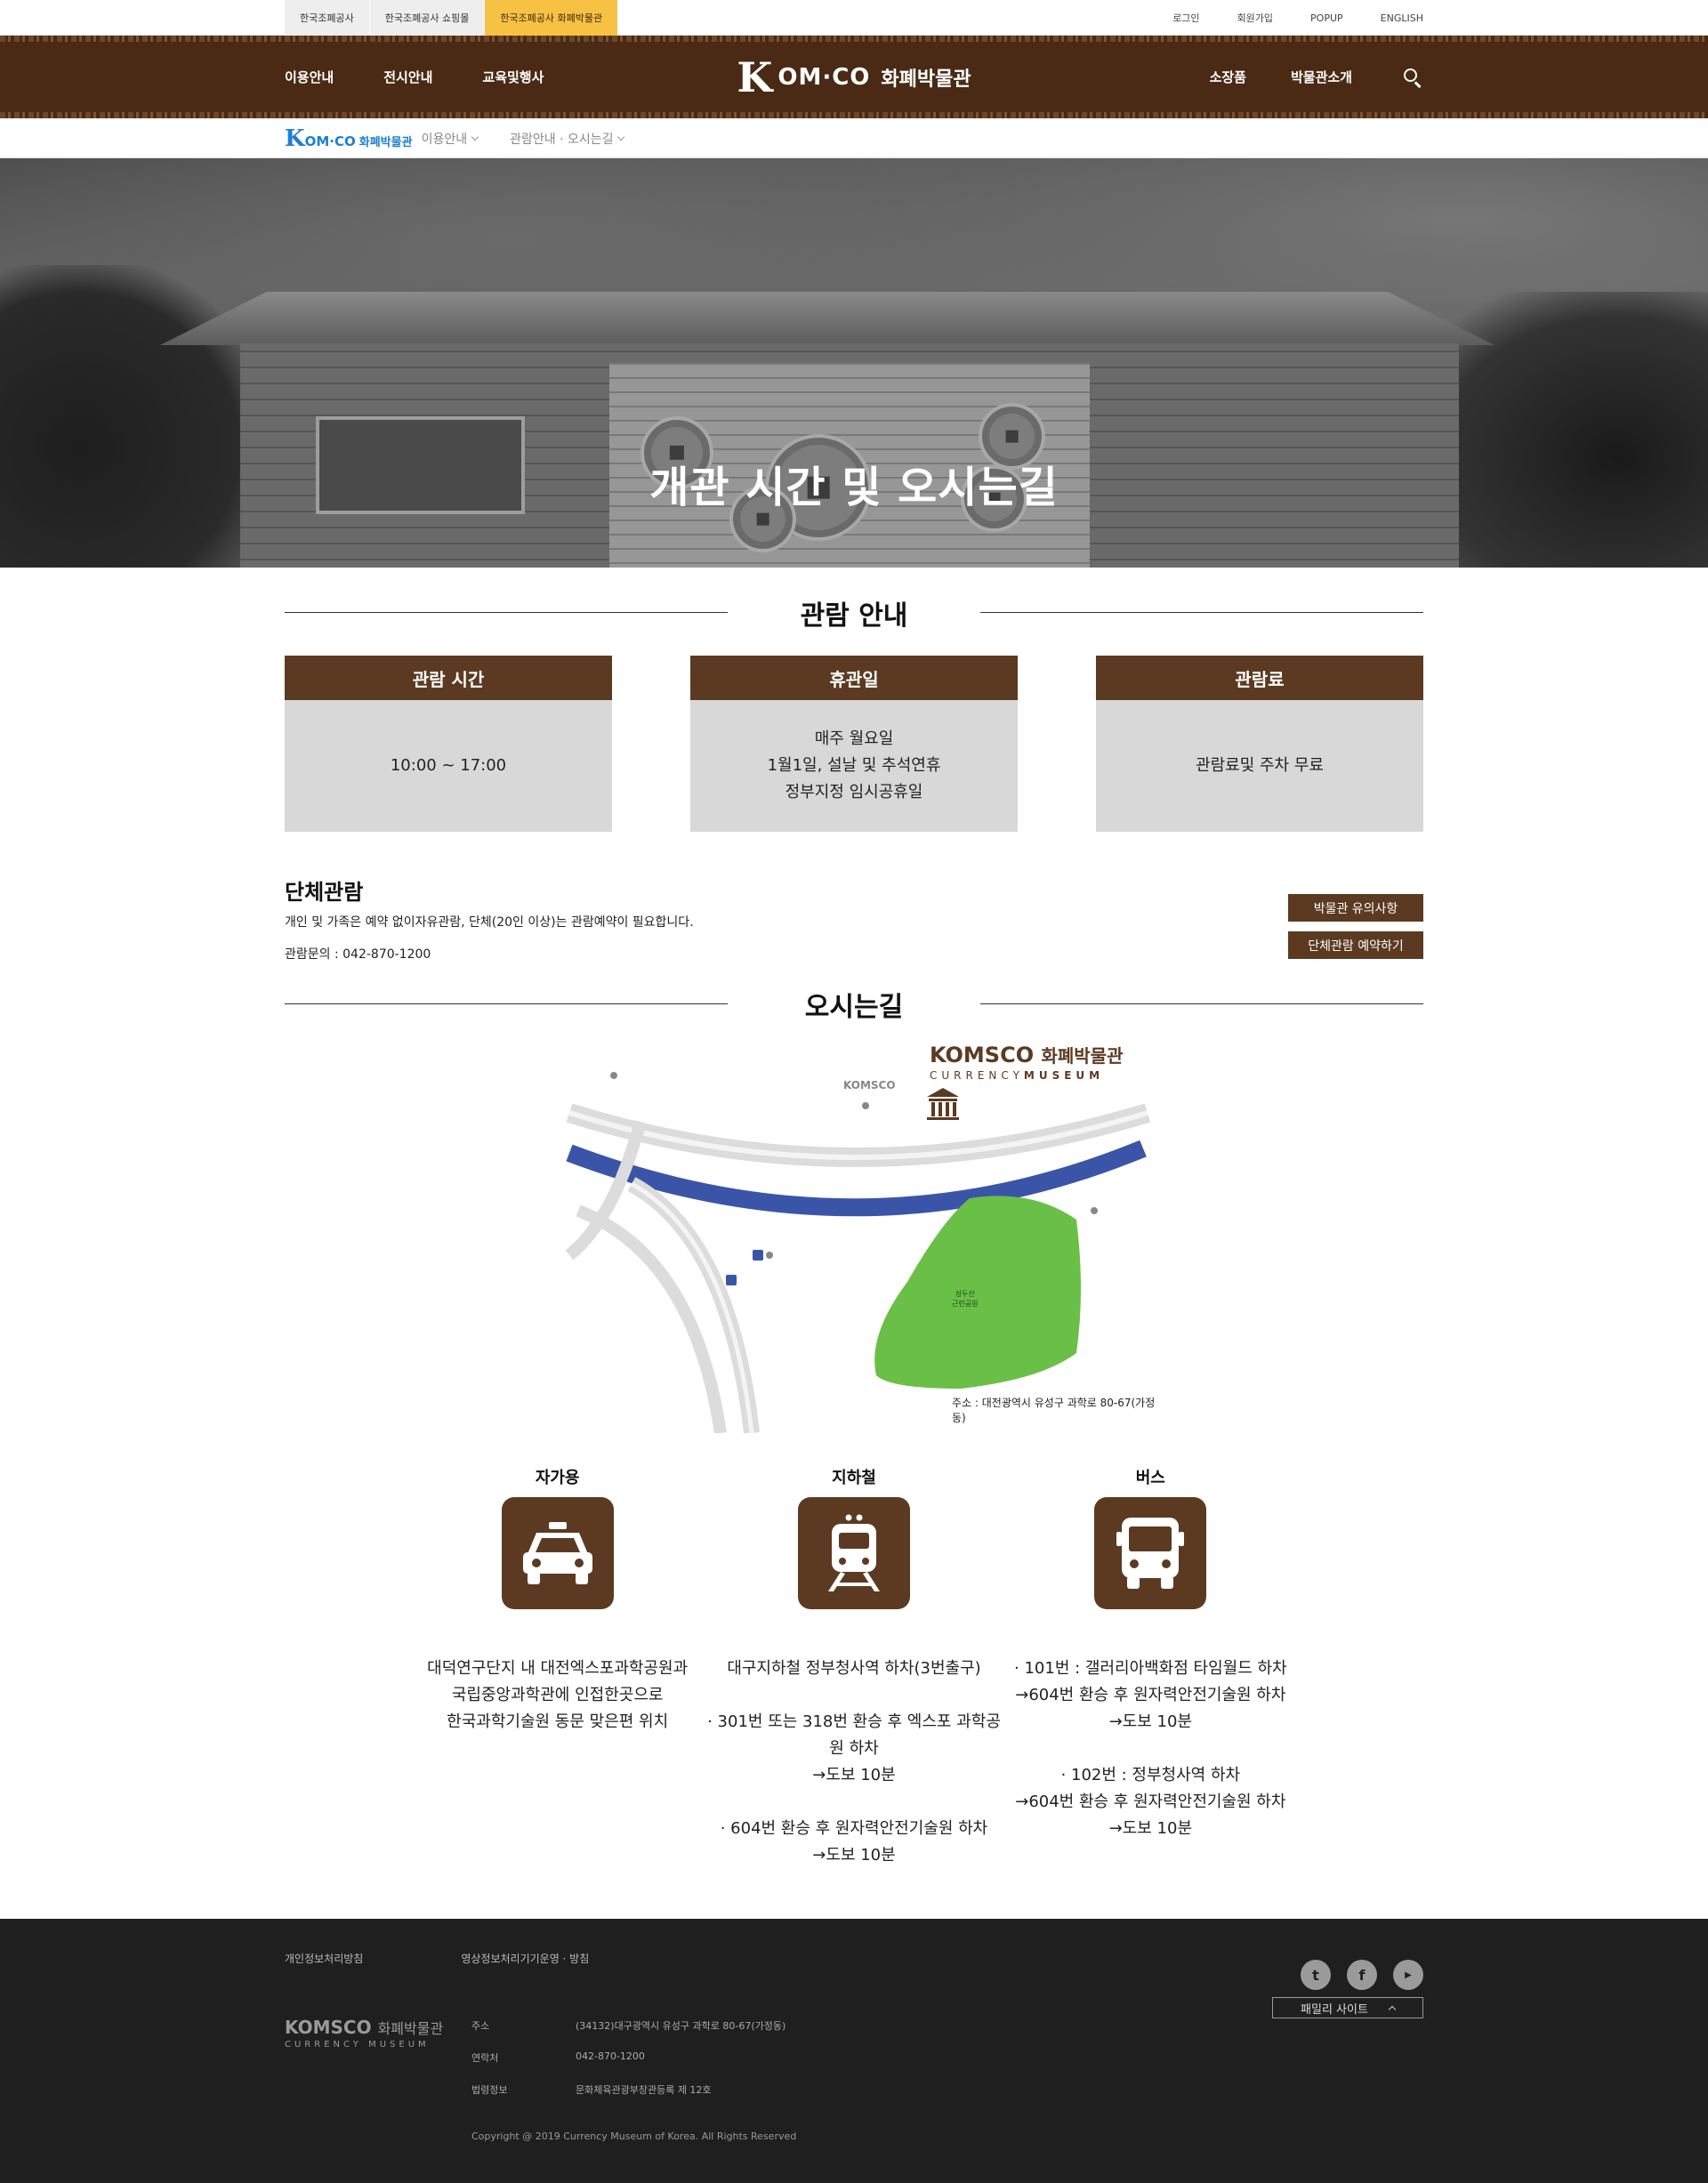 The image size is (1708, 2183). Describe the element at coordinates (357, 2045) in the screenshot. I see `footer-logo-sub: CURRENCY MUSEUM` at that location.